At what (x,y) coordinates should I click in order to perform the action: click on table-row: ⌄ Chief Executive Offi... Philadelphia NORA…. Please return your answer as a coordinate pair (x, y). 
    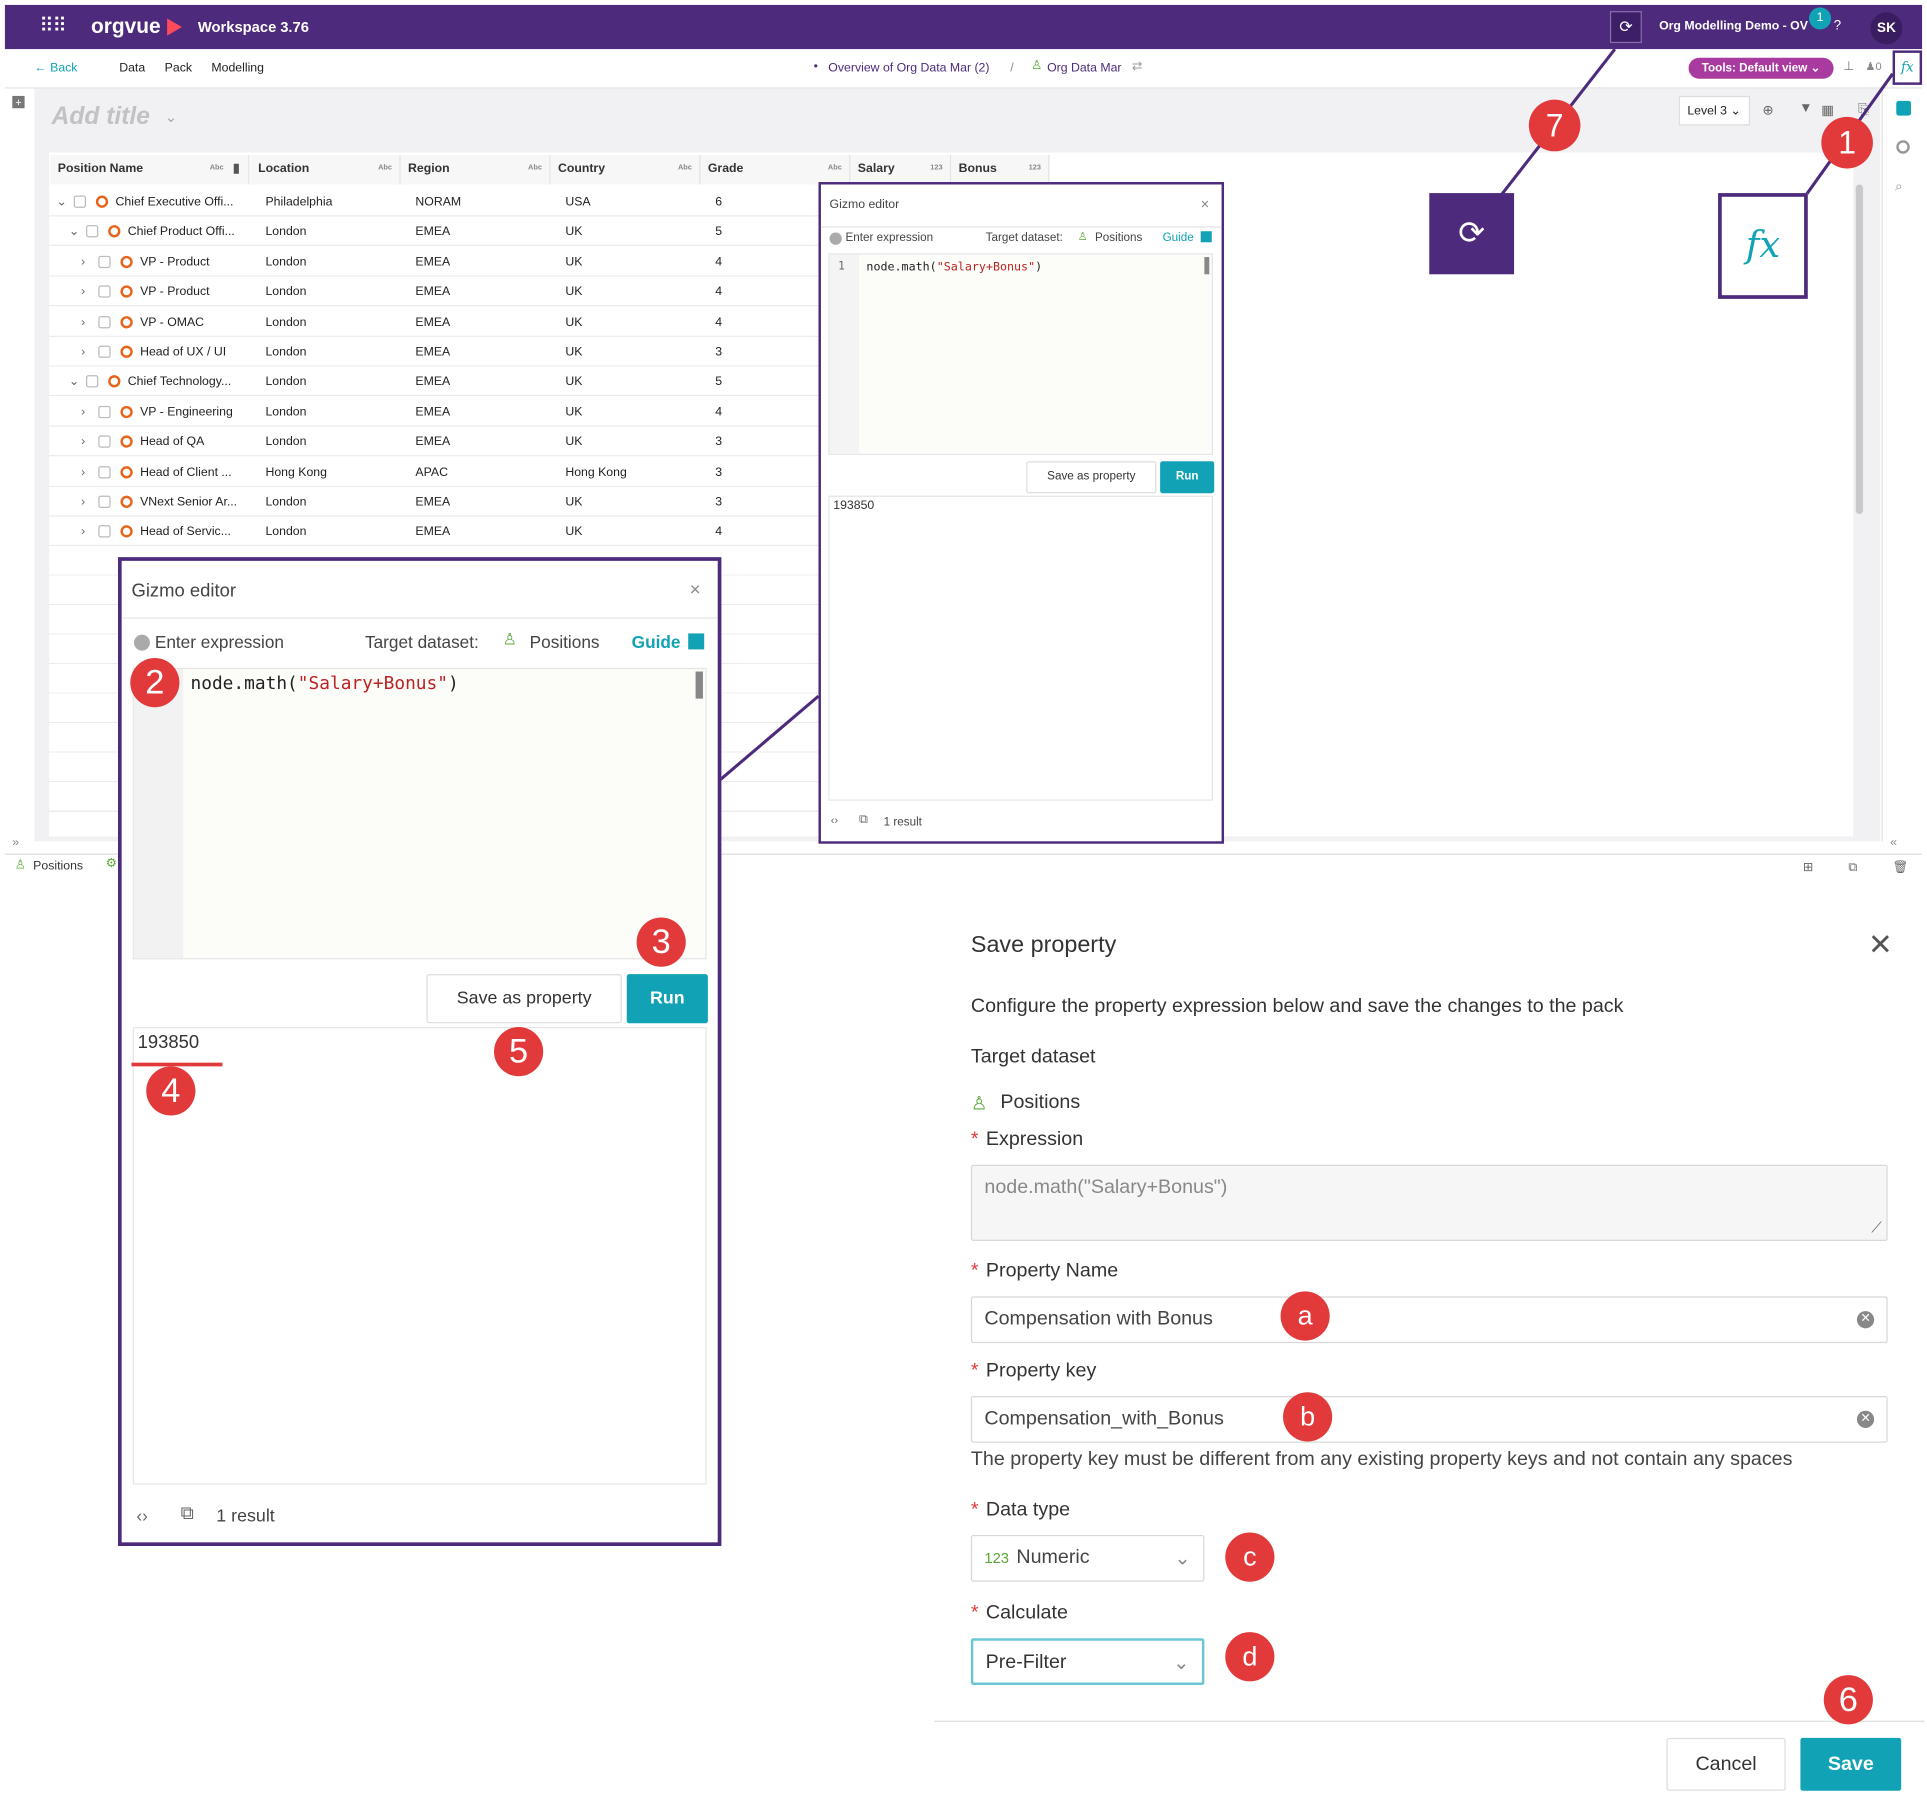
    Looking at the image, I should click on (434, 202).